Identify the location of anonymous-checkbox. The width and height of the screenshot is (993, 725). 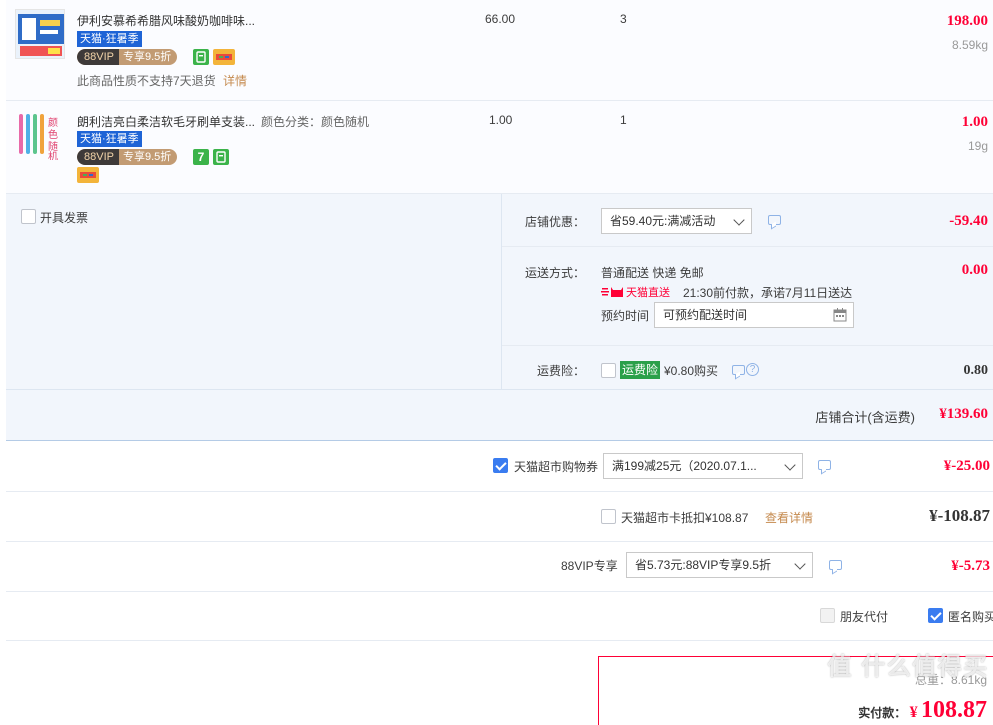
(935, 615).